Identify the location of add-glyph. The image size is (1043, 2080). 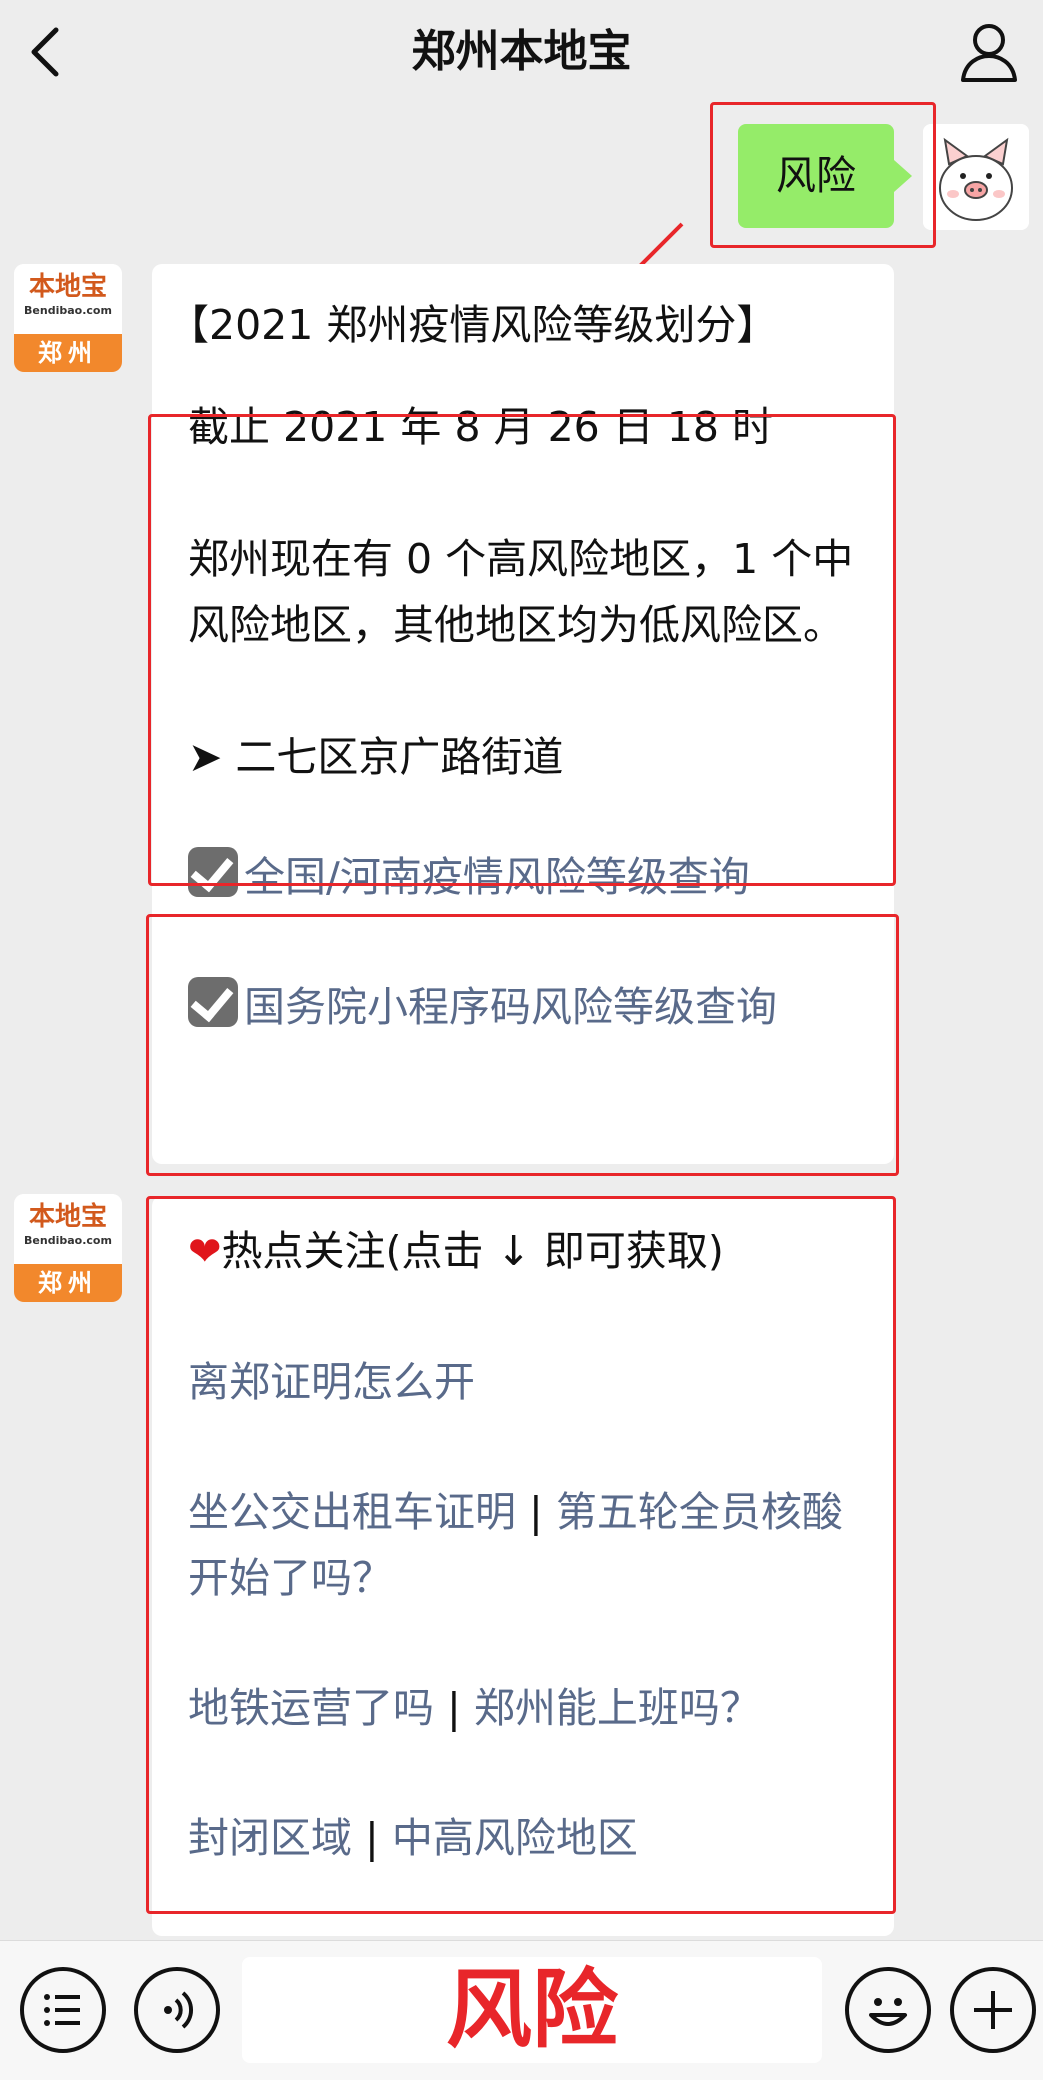
(993, 2010).